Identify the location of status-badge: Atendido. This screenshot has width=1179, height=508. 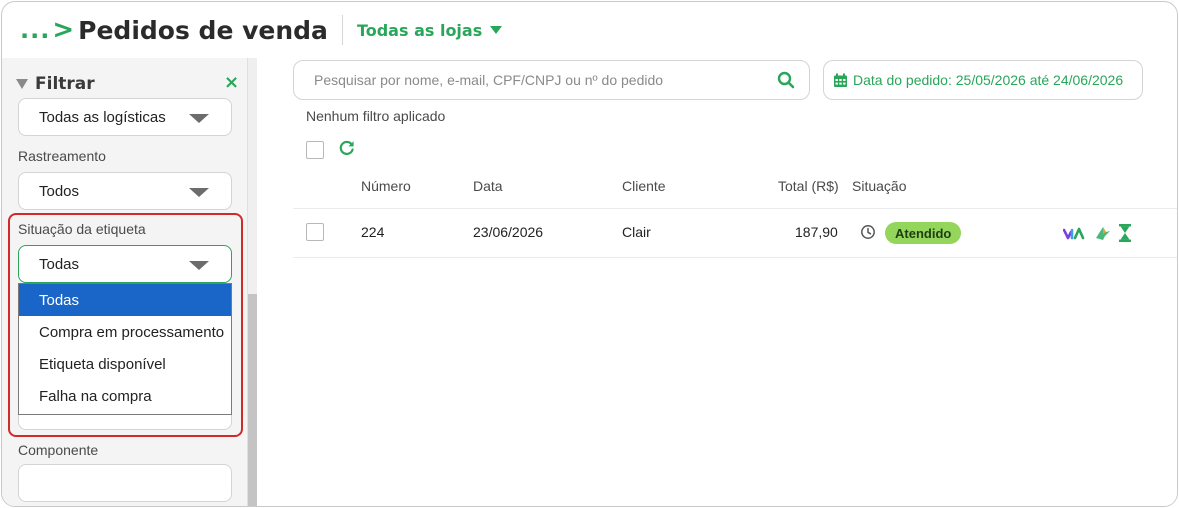
(923, 233).